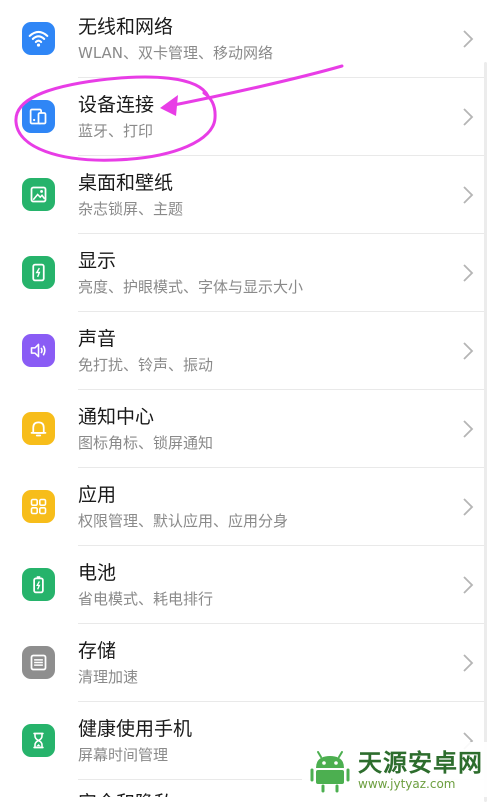  Describe the element at coordinates (250, 195) in the screenshot. I see `settings-item-desktop-wallpaper: 桌面和壁纸 杂志锁屏、主题` at that location.